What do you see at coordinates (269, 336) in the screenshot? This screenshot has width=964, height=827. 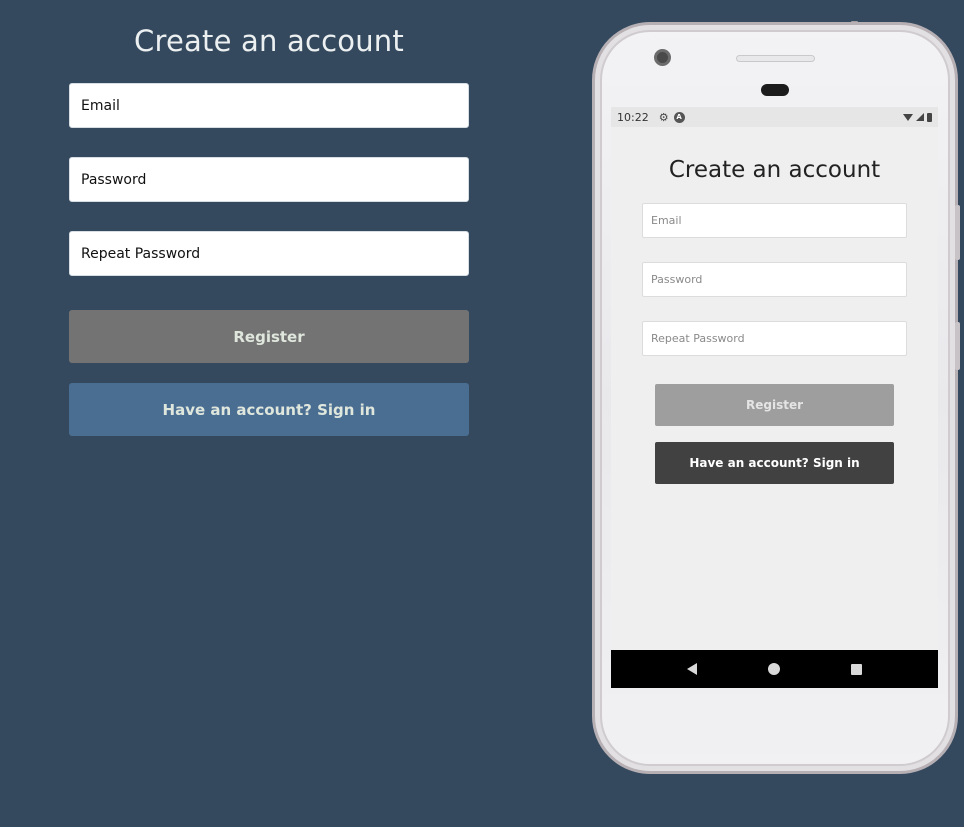 I see `register-button: Register` at bounding box center [269, 336].